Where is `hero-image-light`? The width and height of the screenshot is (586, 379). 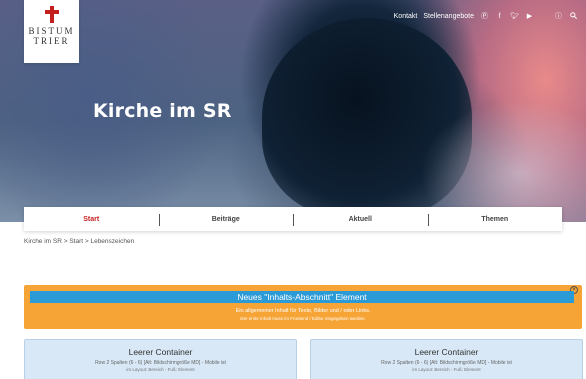 hero-image-light is located at coordinates (503, 161).